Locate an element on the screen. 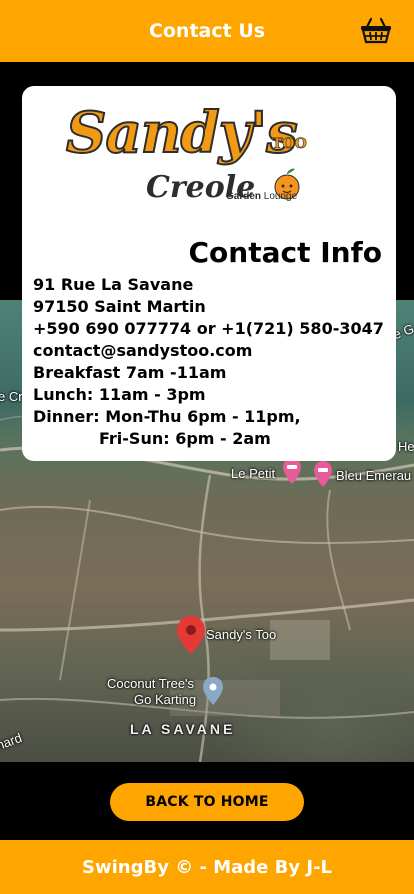  page-title: Contact Us is located at coordinates (207, 31).